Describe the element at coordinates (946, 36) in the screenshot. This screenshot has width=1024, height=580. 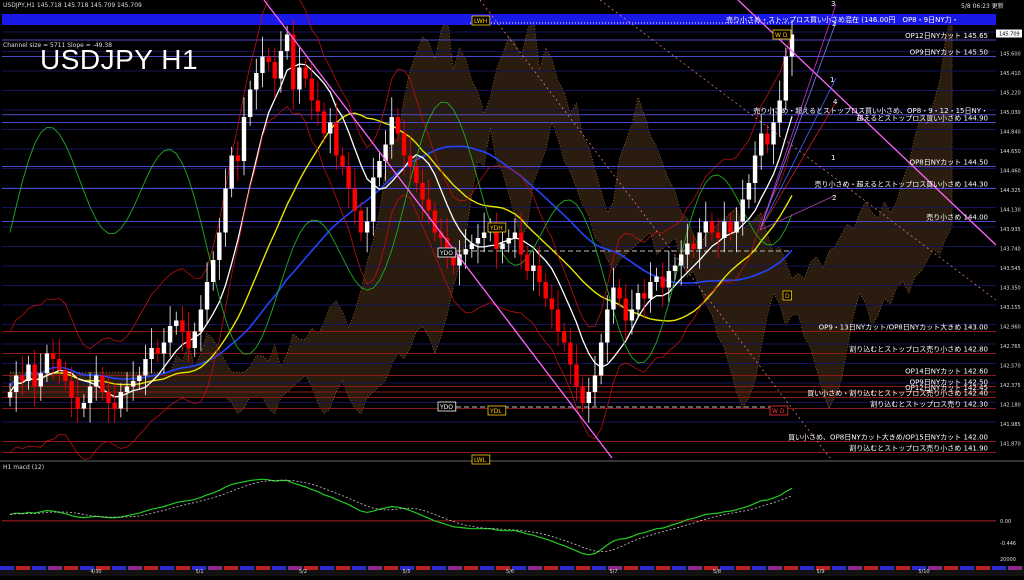
I see `level-label: OP12日NYカット 145.65` at that location.